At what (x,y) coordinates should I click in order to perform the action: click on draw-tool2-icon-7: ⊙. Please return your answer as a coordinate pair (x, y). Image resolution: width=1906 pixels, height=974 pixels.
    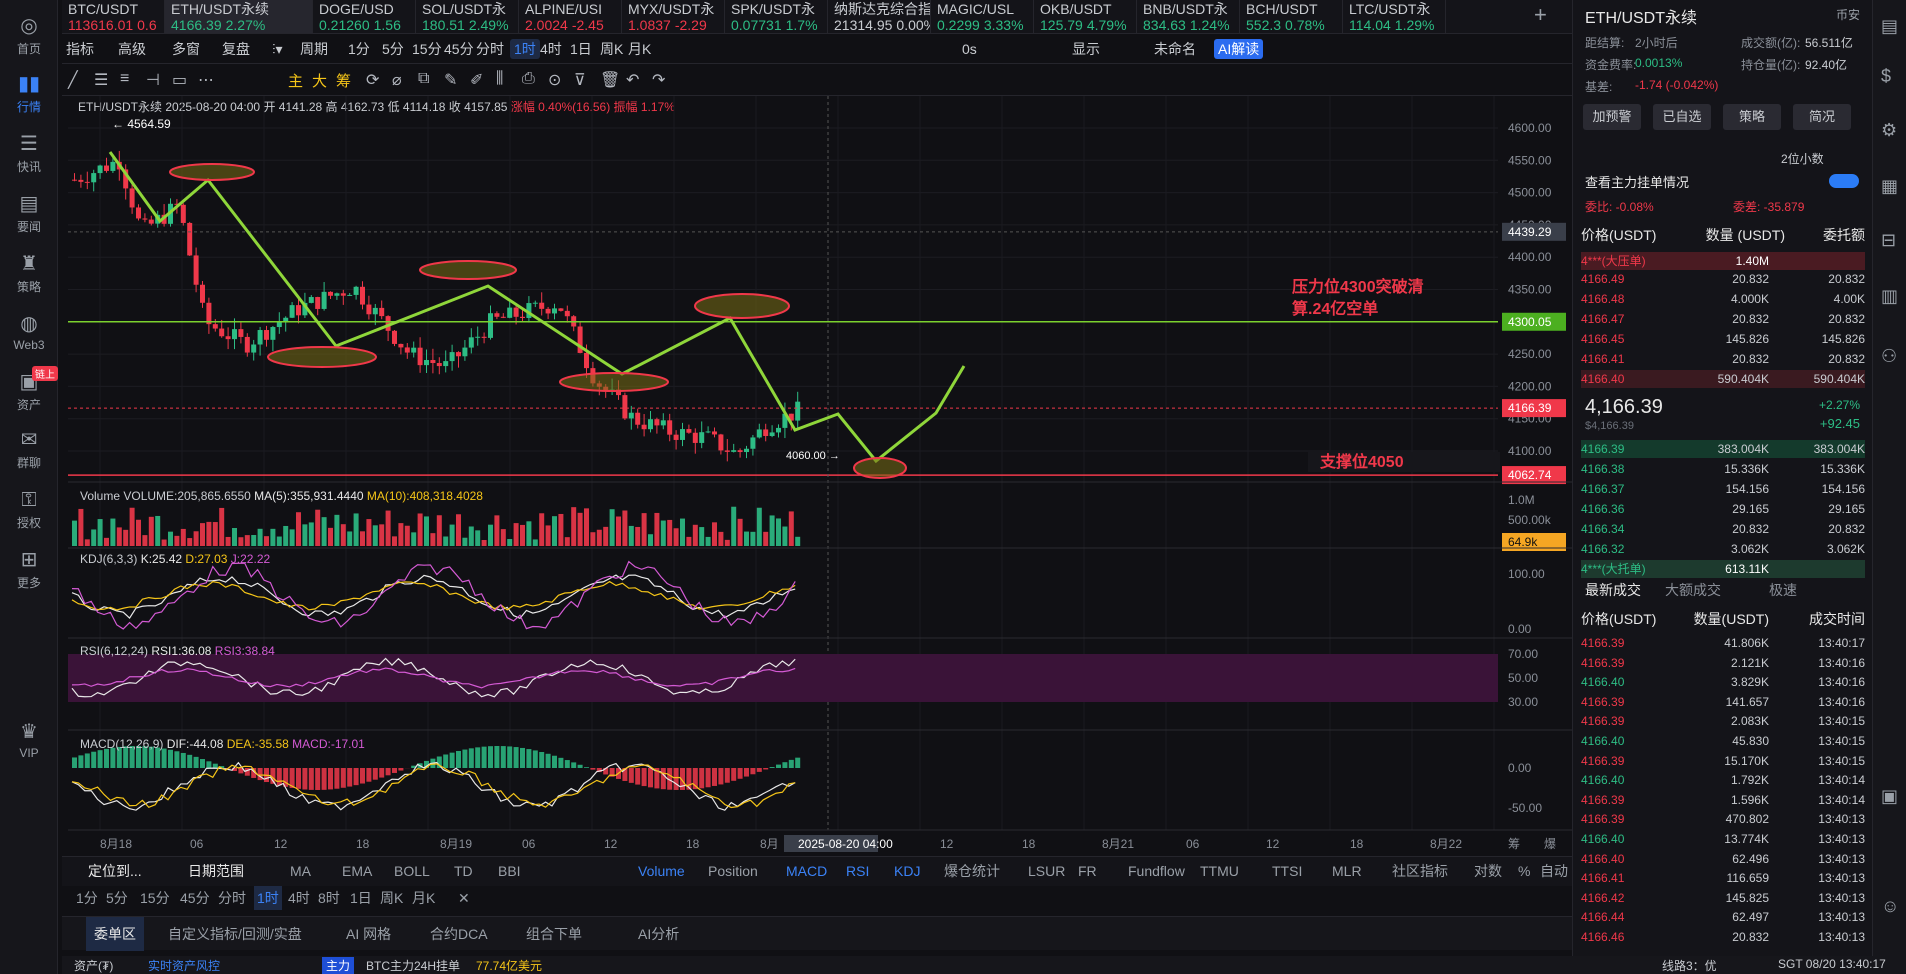
    Looking at the image, I should click on (554, 80).